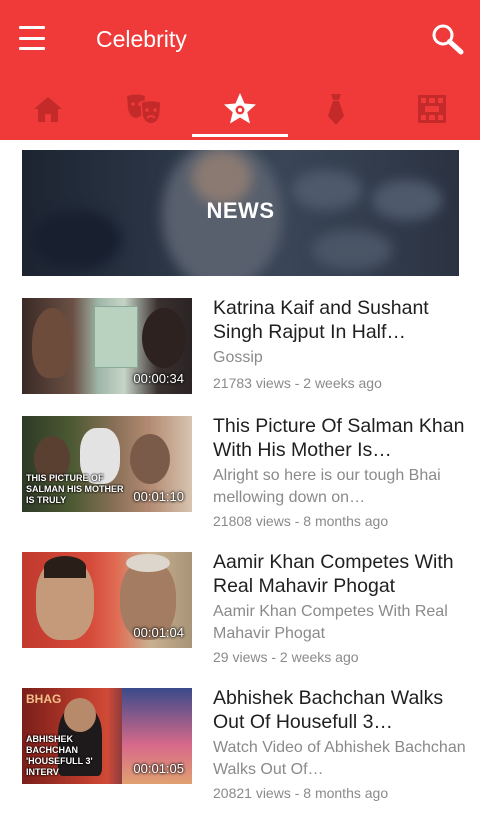  I want to click on page-title: Celebrity, so click(141, 39).